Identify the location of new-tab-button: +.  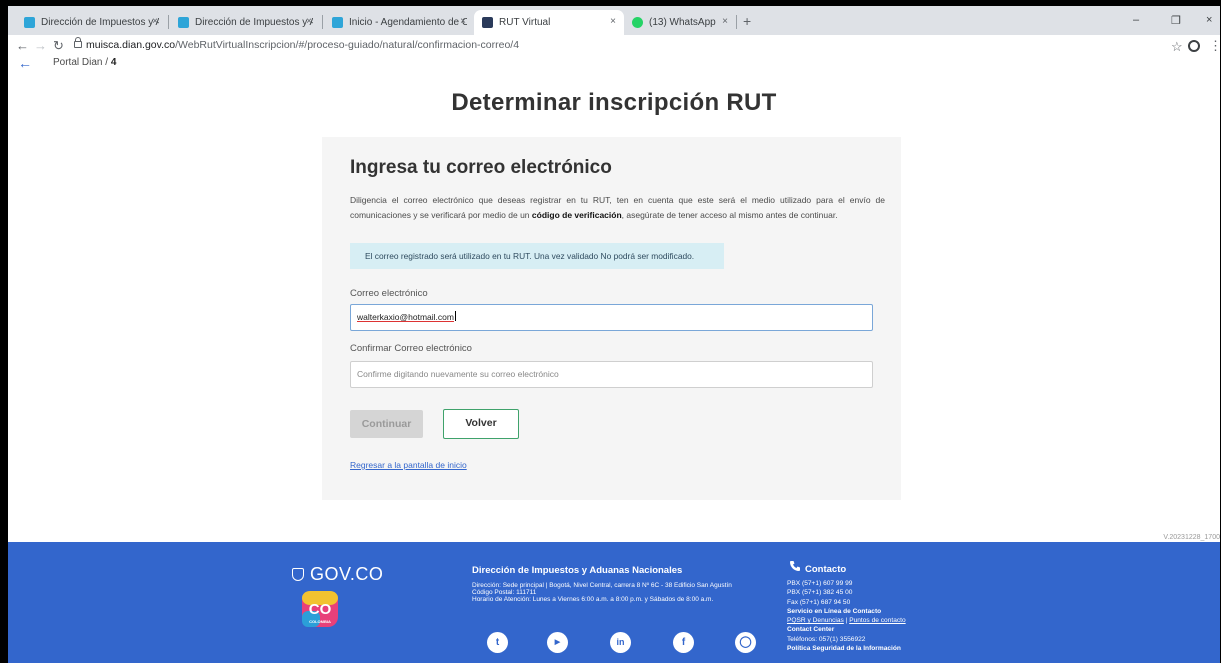
(747, 21).